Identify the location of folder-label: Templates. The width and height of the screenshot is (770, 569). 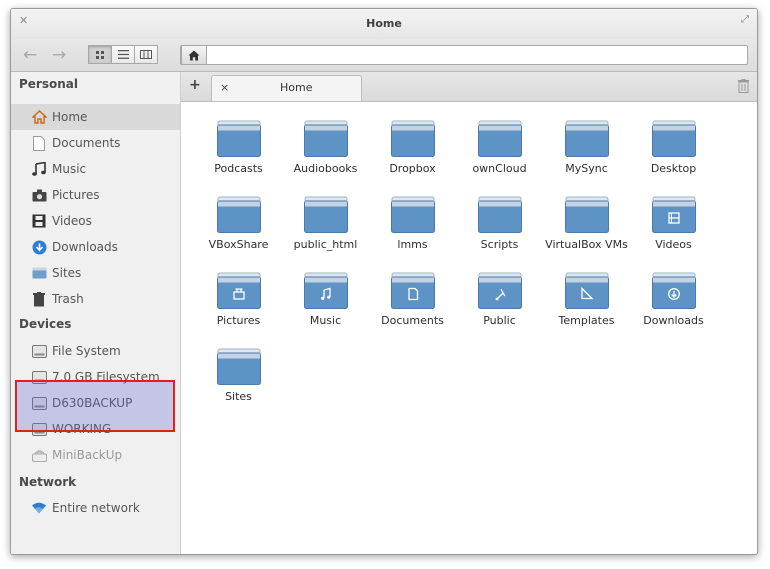
(586, 320).